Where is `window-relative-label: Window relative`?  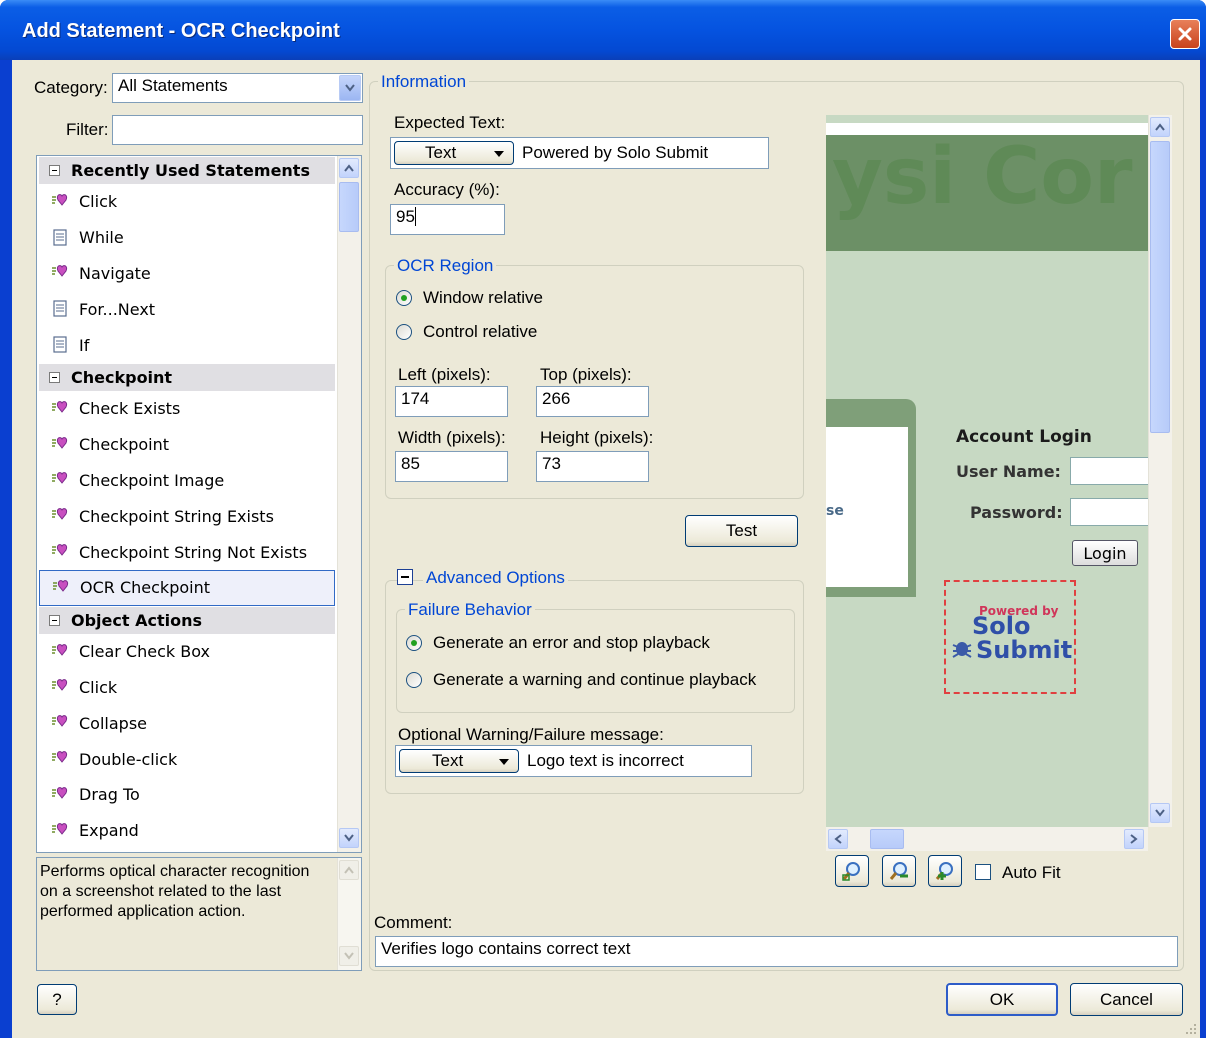
window-relative-label: Window relative is located at coordinates (483, 298).